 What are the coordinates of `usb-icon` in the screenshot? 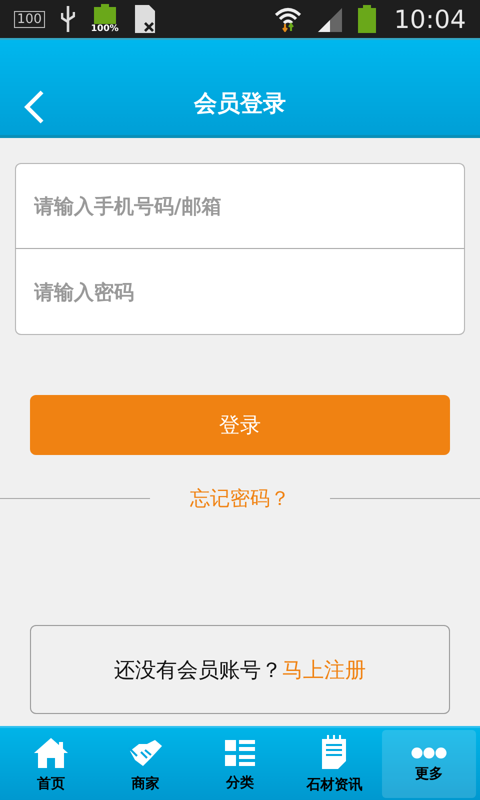 It's located at (67, 19).